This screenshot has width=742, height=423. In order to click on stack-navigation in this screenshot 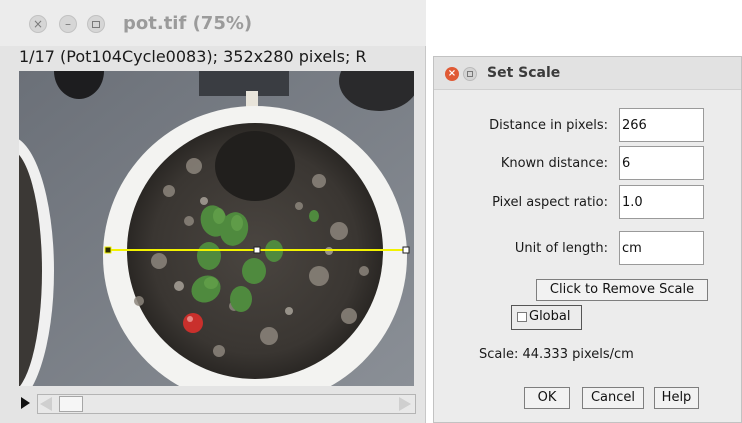, I will do `click(217, 404)`.